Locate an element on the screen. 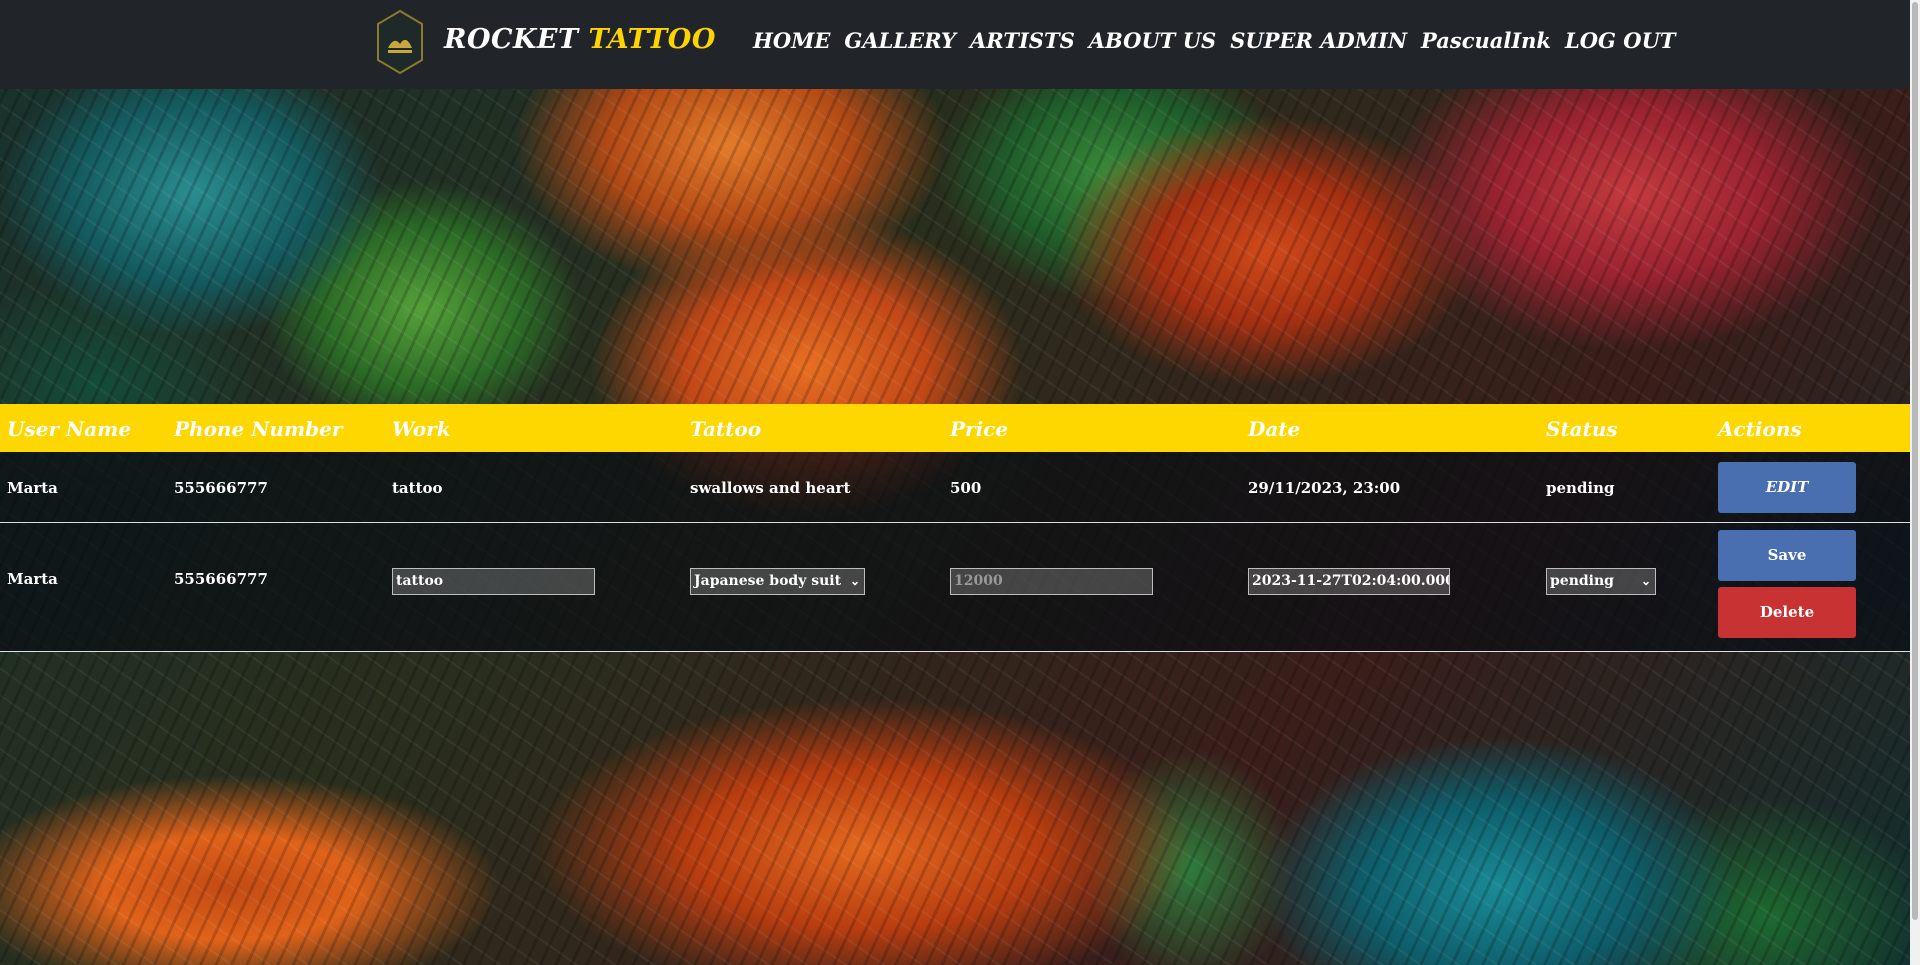  header-user-name: User Name is located at coordinates (69, 429).